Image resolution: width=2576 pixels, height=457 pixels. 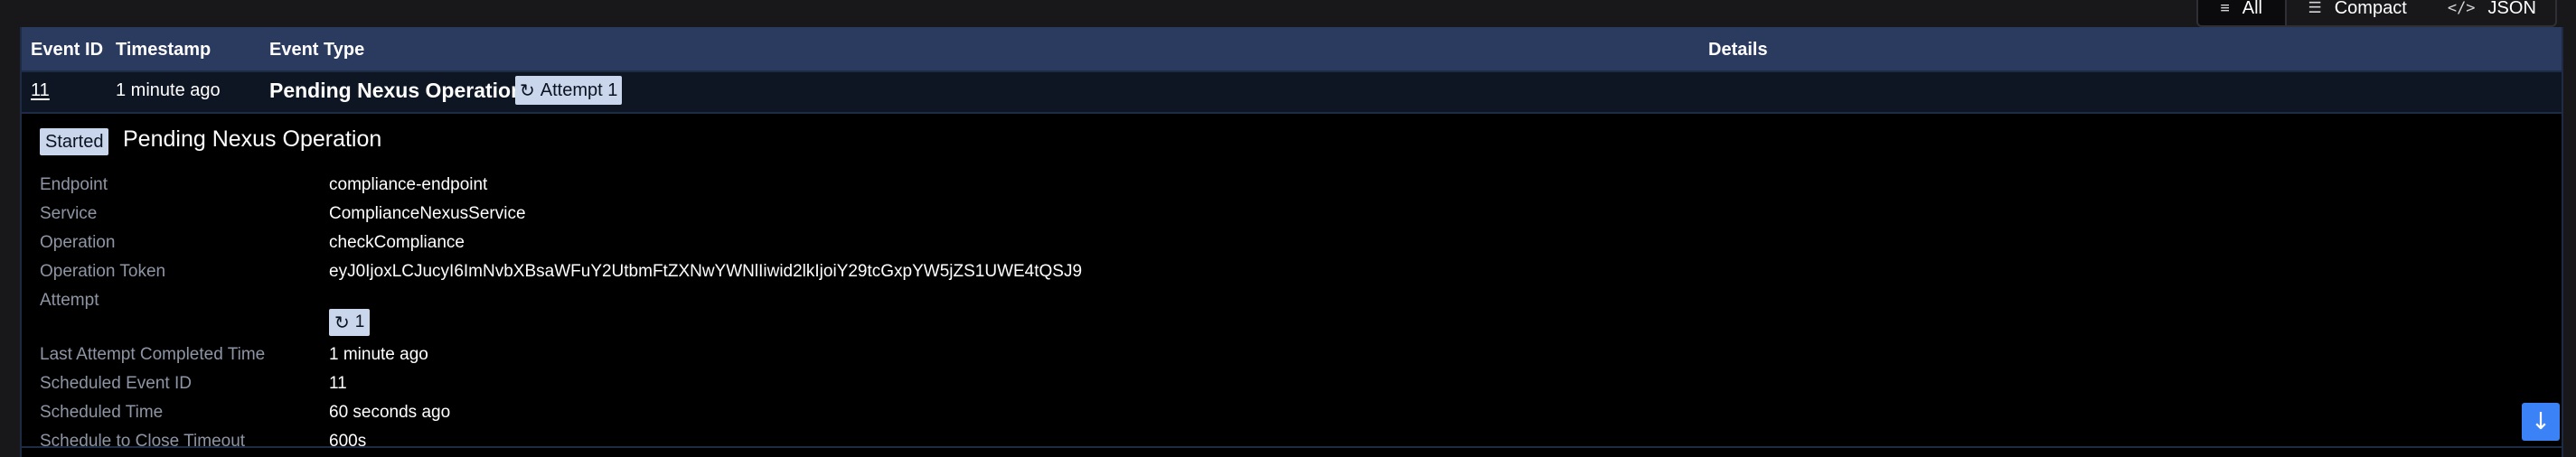 What do you see at coordinates (2252, 9) in the screenshot?
I see `view-all-label: All` at bounding box center [2252, 9].